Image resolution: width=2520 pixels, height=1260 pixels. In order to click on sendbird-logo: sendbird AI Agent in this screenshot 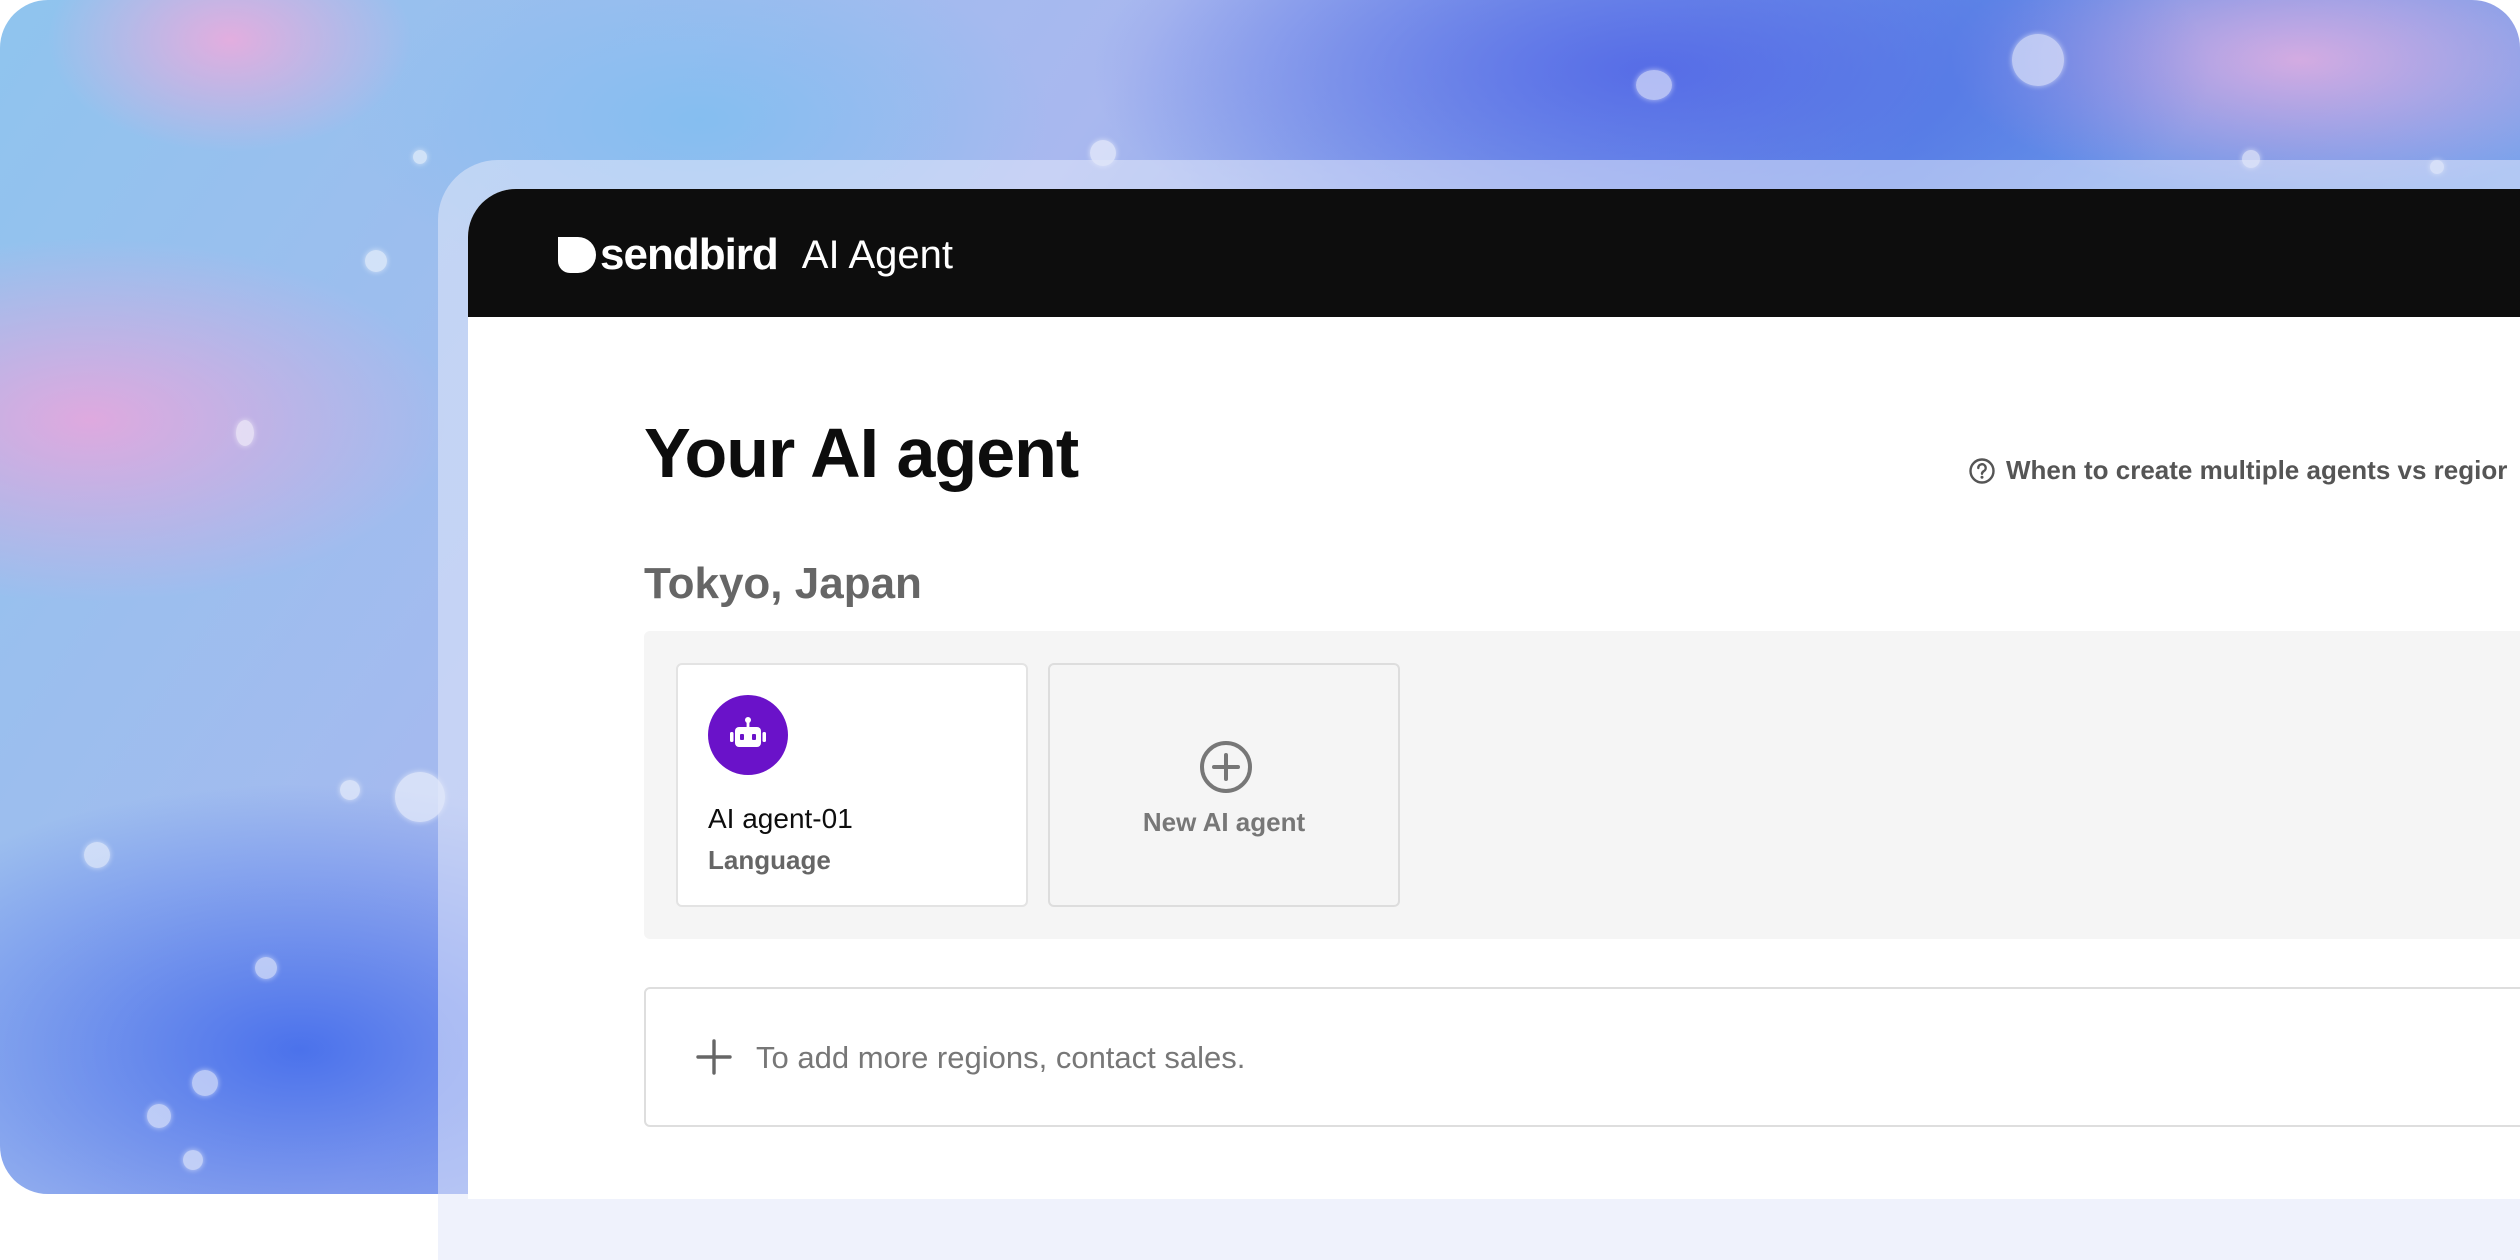, I will do `click(755, 254)`.